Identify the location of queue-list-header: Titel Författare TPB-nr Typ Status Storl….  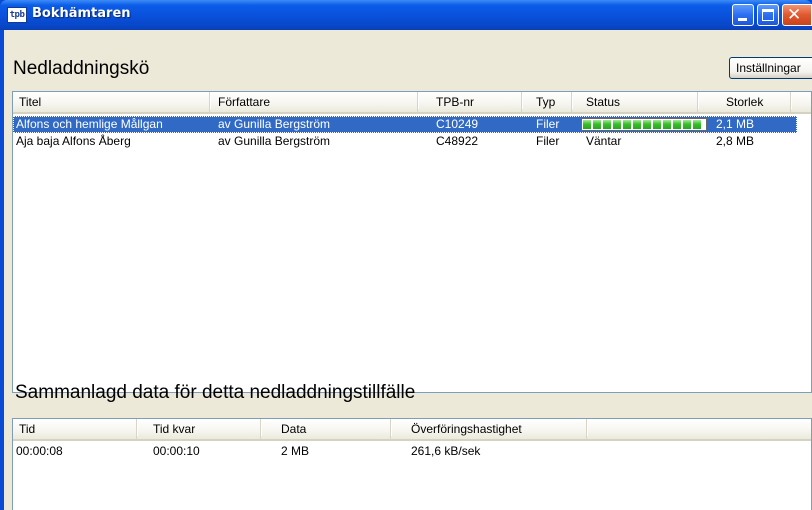
(412, 103).